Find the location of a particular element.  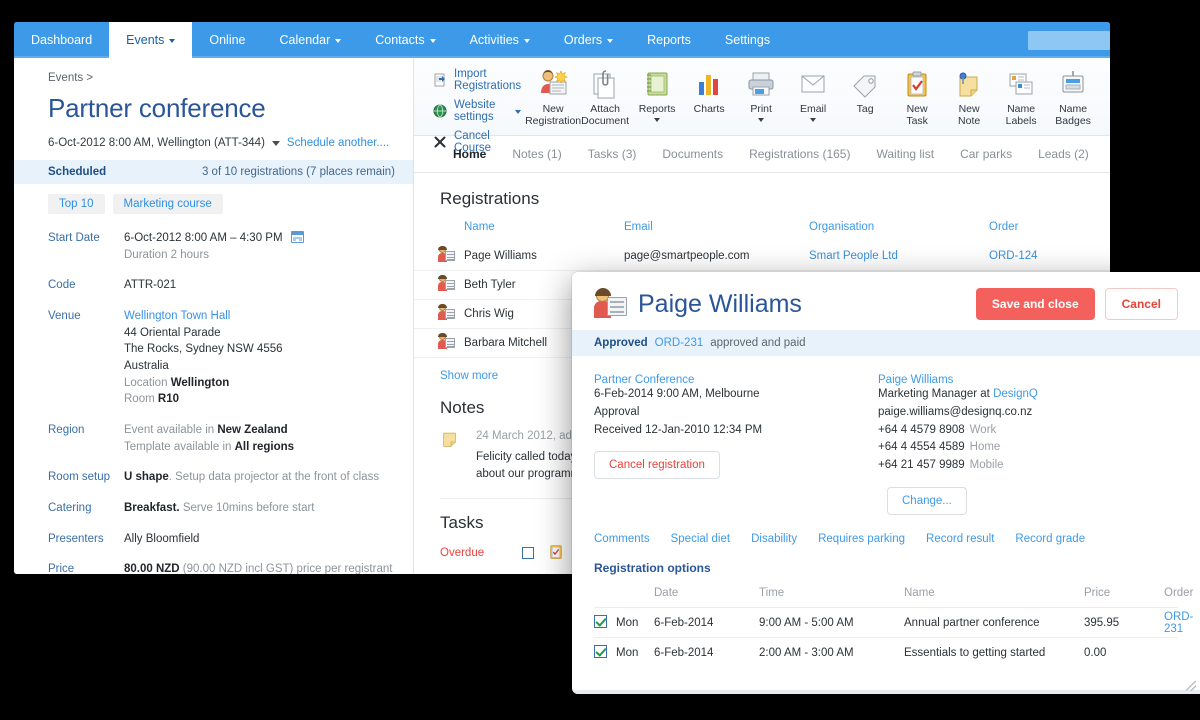

name-labels-button: Name Labels is located at coordinates (1021, 96).